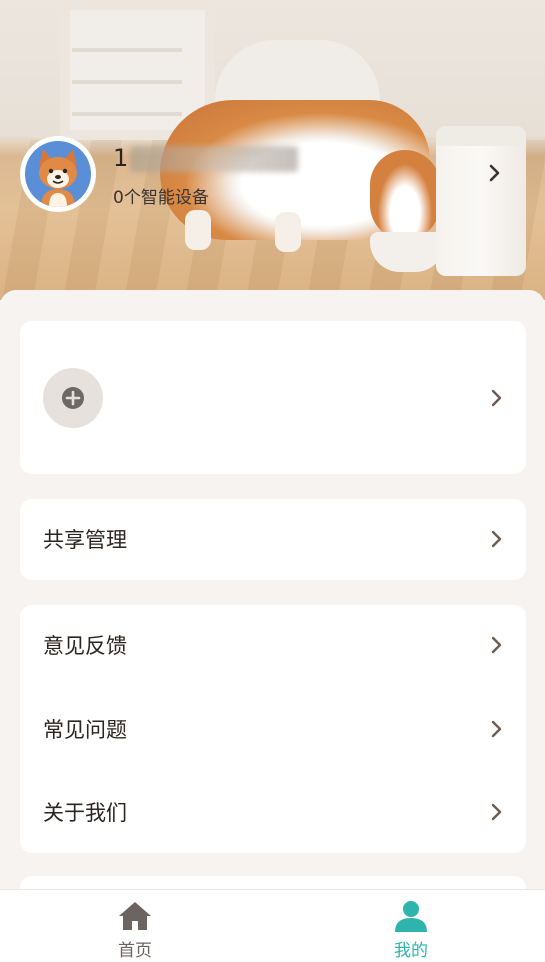  I want to click on device-count: 0个智能设备, so click(161, 198).